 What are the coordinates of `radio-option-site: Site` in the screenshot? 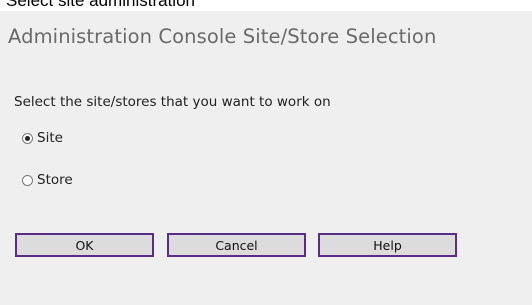 It's located at (42, 138).